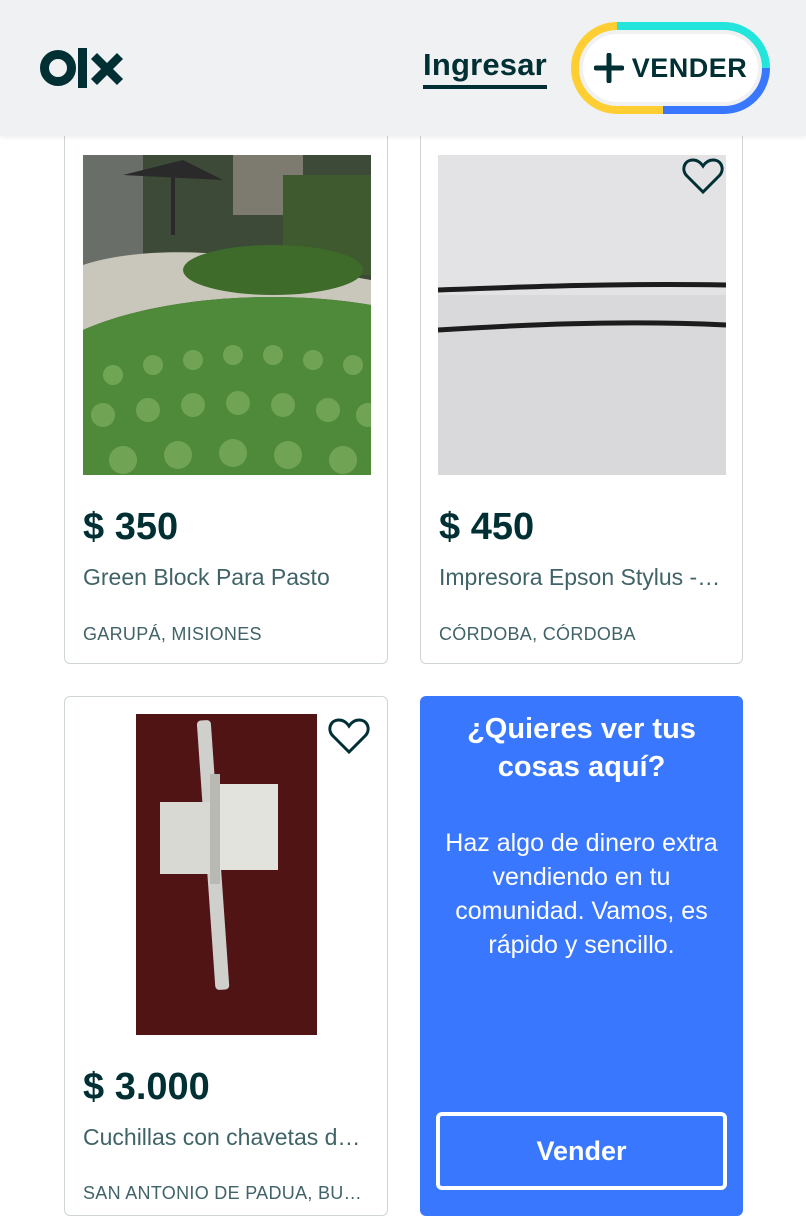 The height and width of the screenshot is (1216, 806). What do you see at coordinates (172, 634) in the screenshot?
I see `listing-location: GARUPÁ, MISIONES` at bounding box center [172, 634].